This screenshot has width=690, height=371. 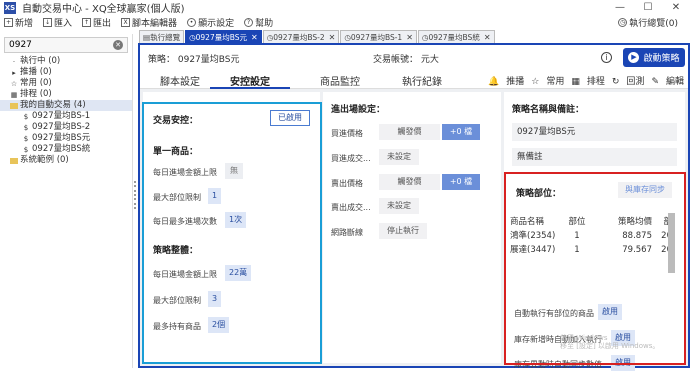 I want to click on sync-inventory-button: 與庫存同步, so click(x=645, y=190).